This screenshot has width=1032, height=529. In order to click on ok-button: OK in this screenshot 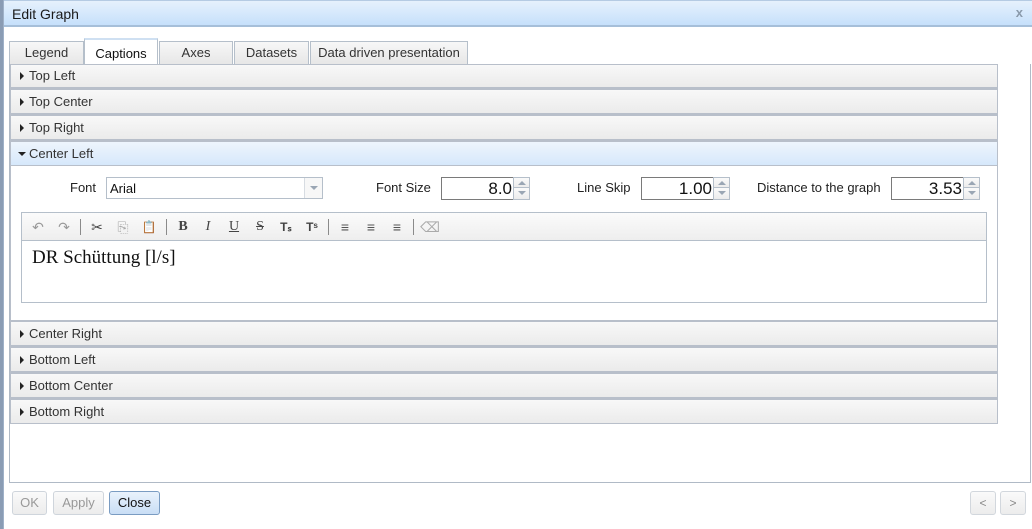, I will do `click(29, 503)`.